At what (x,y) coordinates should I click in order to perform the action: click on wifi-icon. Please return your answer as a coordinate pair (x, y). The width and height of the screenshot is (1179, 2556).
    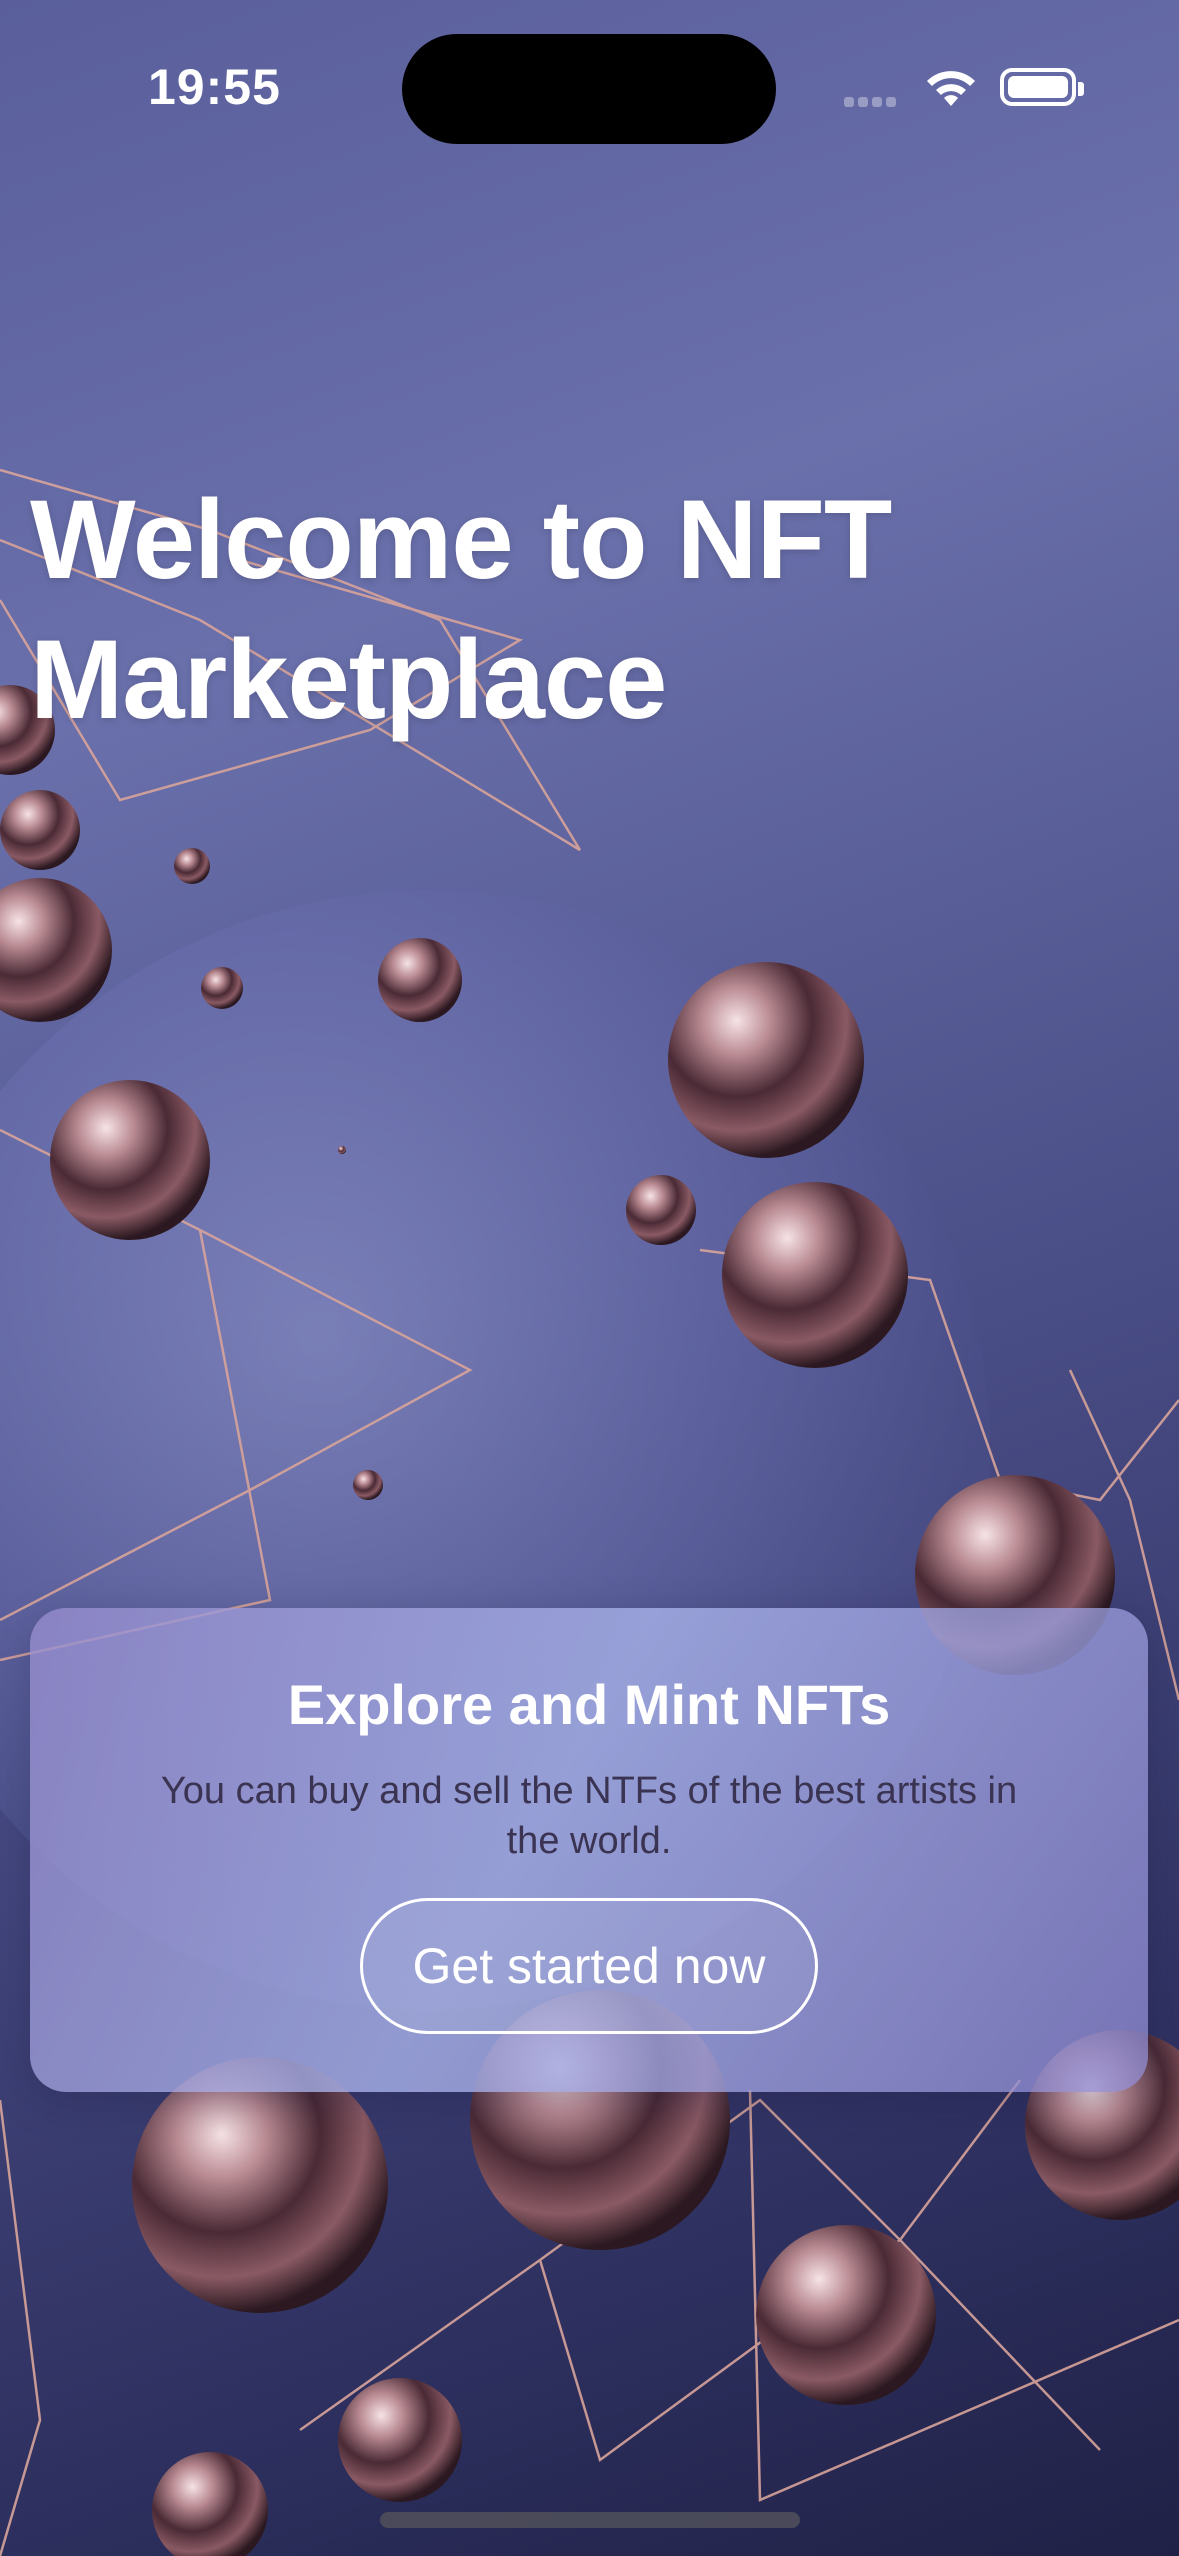
    Looking at the image, I should click on (951, 88).